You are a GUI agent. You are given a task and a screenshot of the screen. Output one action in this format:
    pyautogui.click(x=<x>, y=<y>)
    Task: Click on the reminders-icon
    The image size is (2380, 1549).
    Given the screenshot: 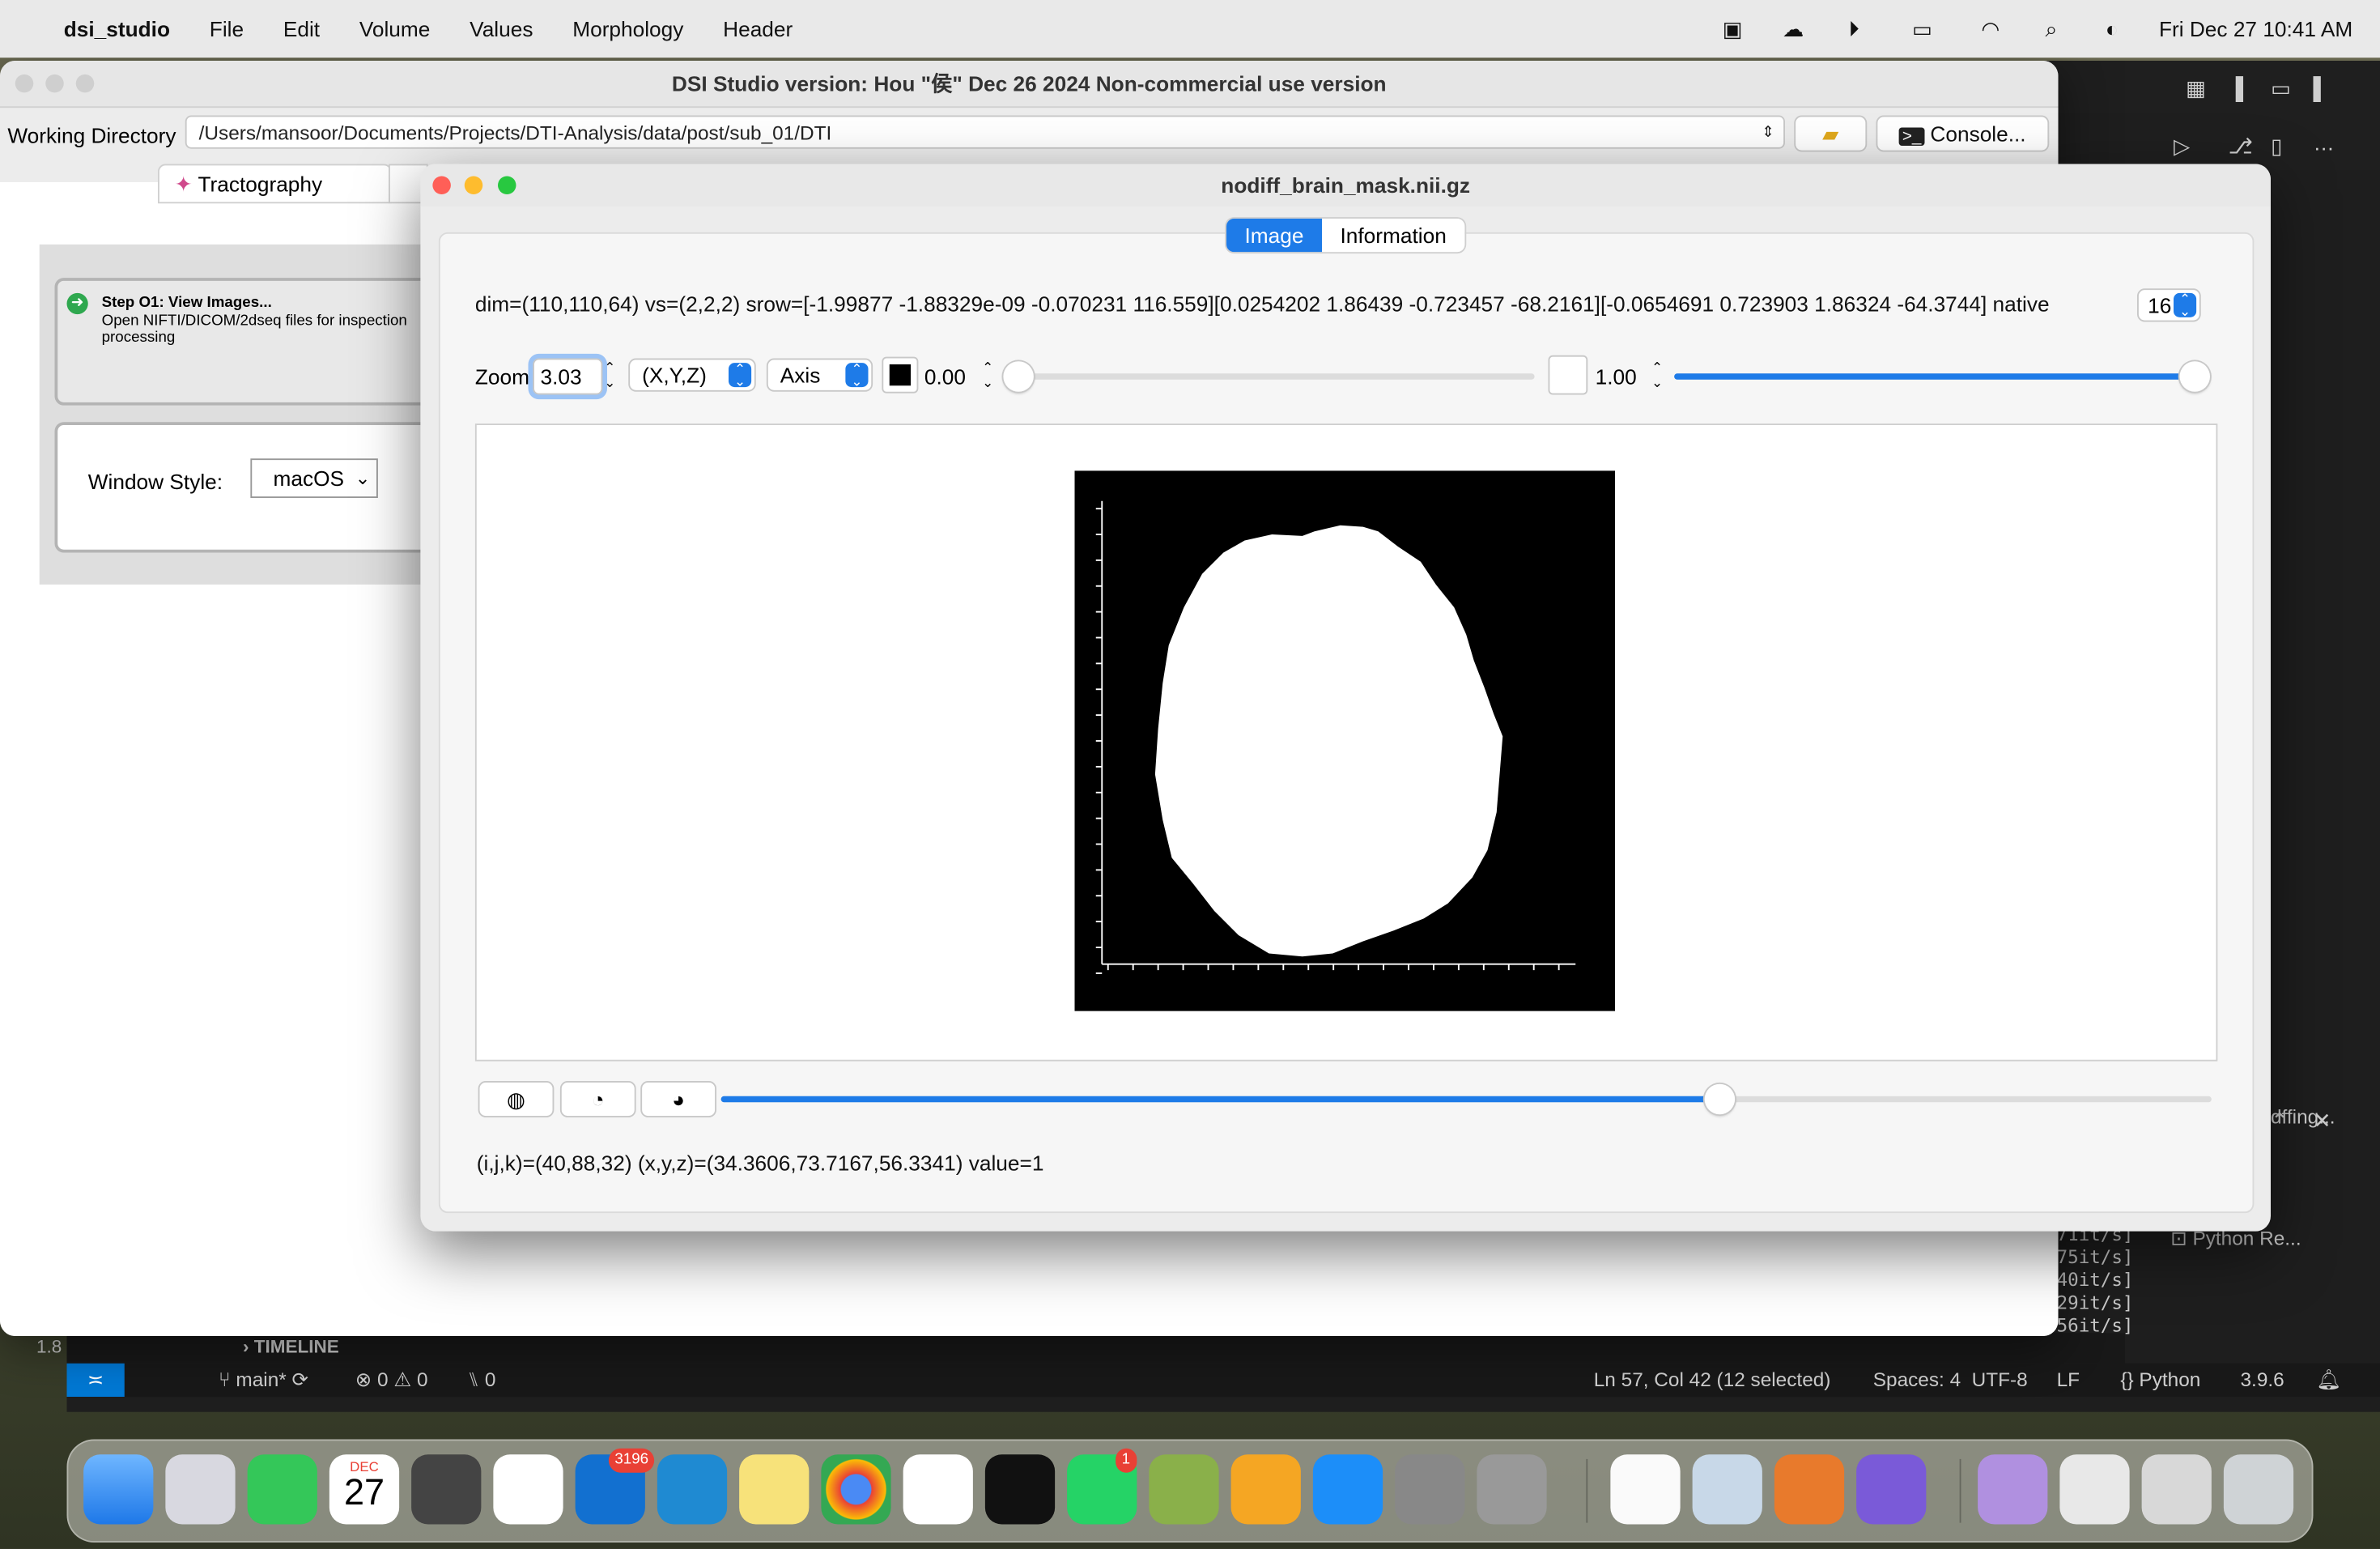 What is the action you would take?
    pyautogui.click(x=528, y=1489)
    